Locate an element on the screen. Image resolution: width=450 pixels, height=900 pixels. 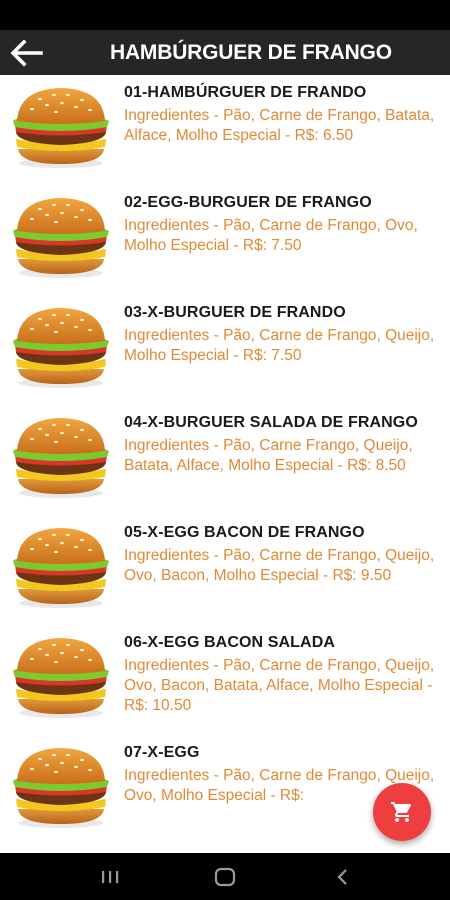
app-bar: HAMBÚRGUER DE FRANGO is located at coordinates (225, 52).